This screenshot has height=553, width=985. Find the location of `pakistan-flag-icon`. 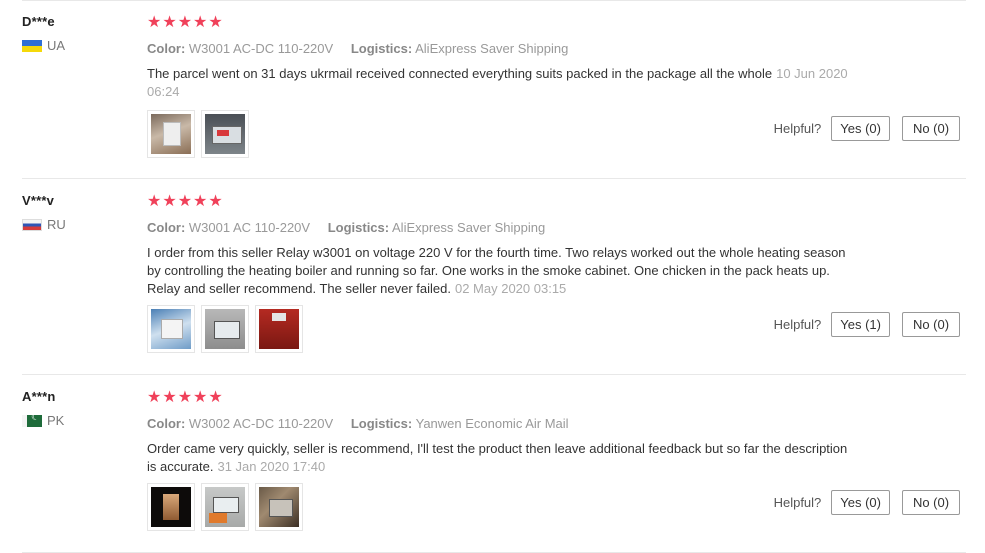

pakistan-flag-icon is located at coordinates (32, 420).